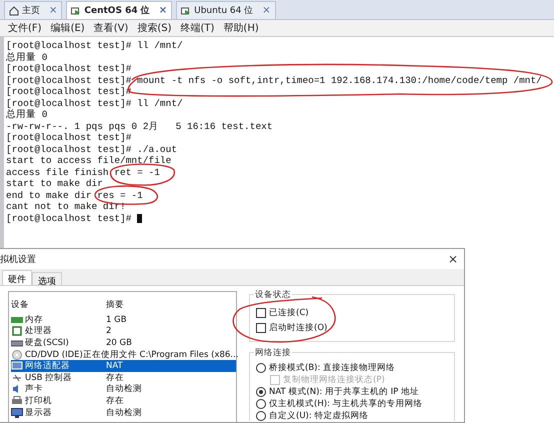 The height and width of the screenshot is (423, 554). What do you see at coordinates (241, 28) in the screenshot?
I see `menu-item: 帮助(H)` at bounding box center [241, 28].